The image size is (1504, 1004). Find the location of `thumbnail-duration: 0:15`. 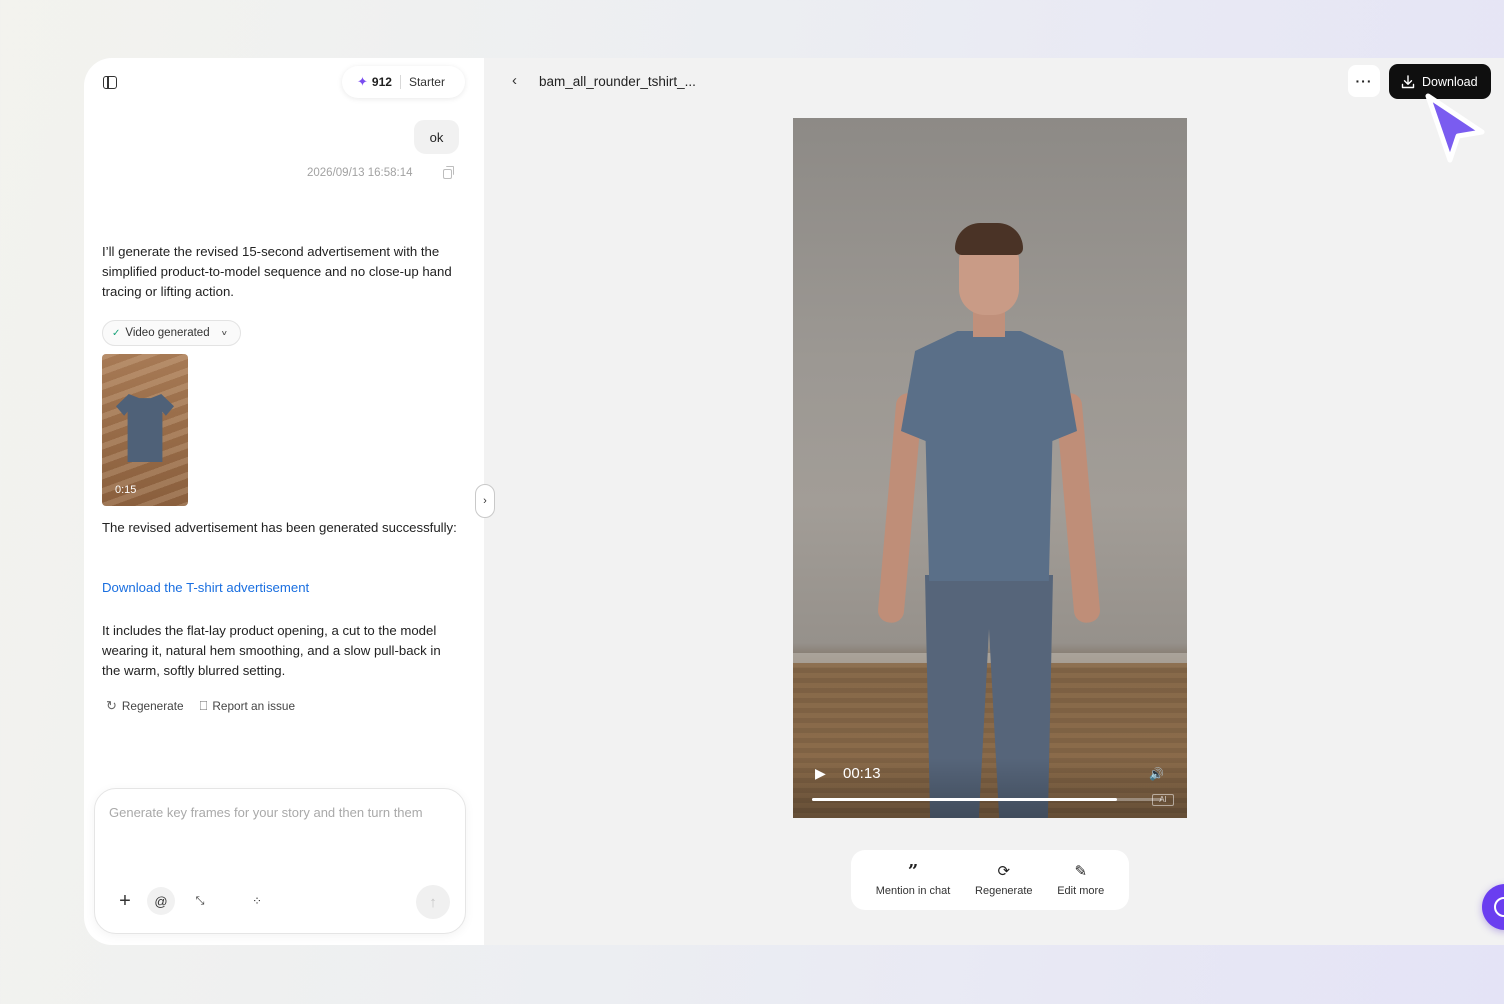

thumbnail-duration: 0:15 is located at coordinates (126, 490).